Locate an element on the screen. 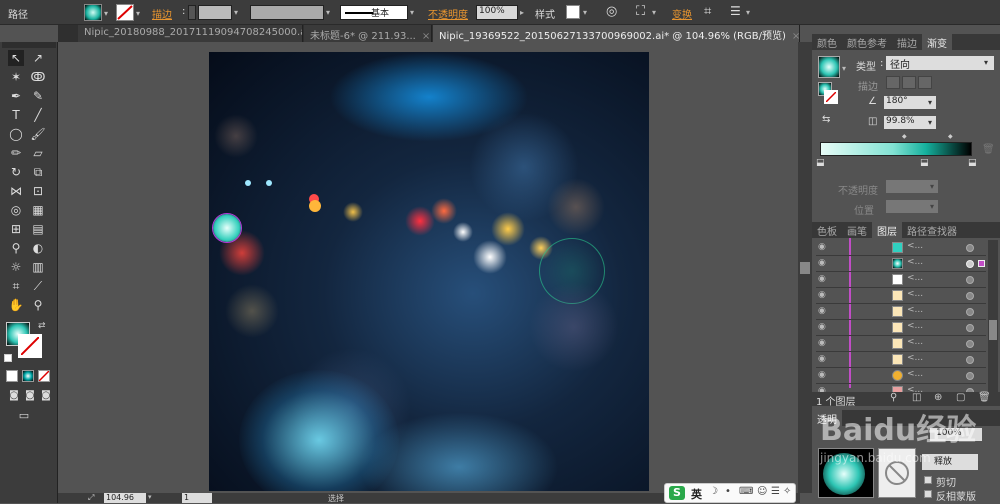 The width and height of the screenshot is (1000, 504). align-icon: ⛶ is located at coordinates (640, 11).